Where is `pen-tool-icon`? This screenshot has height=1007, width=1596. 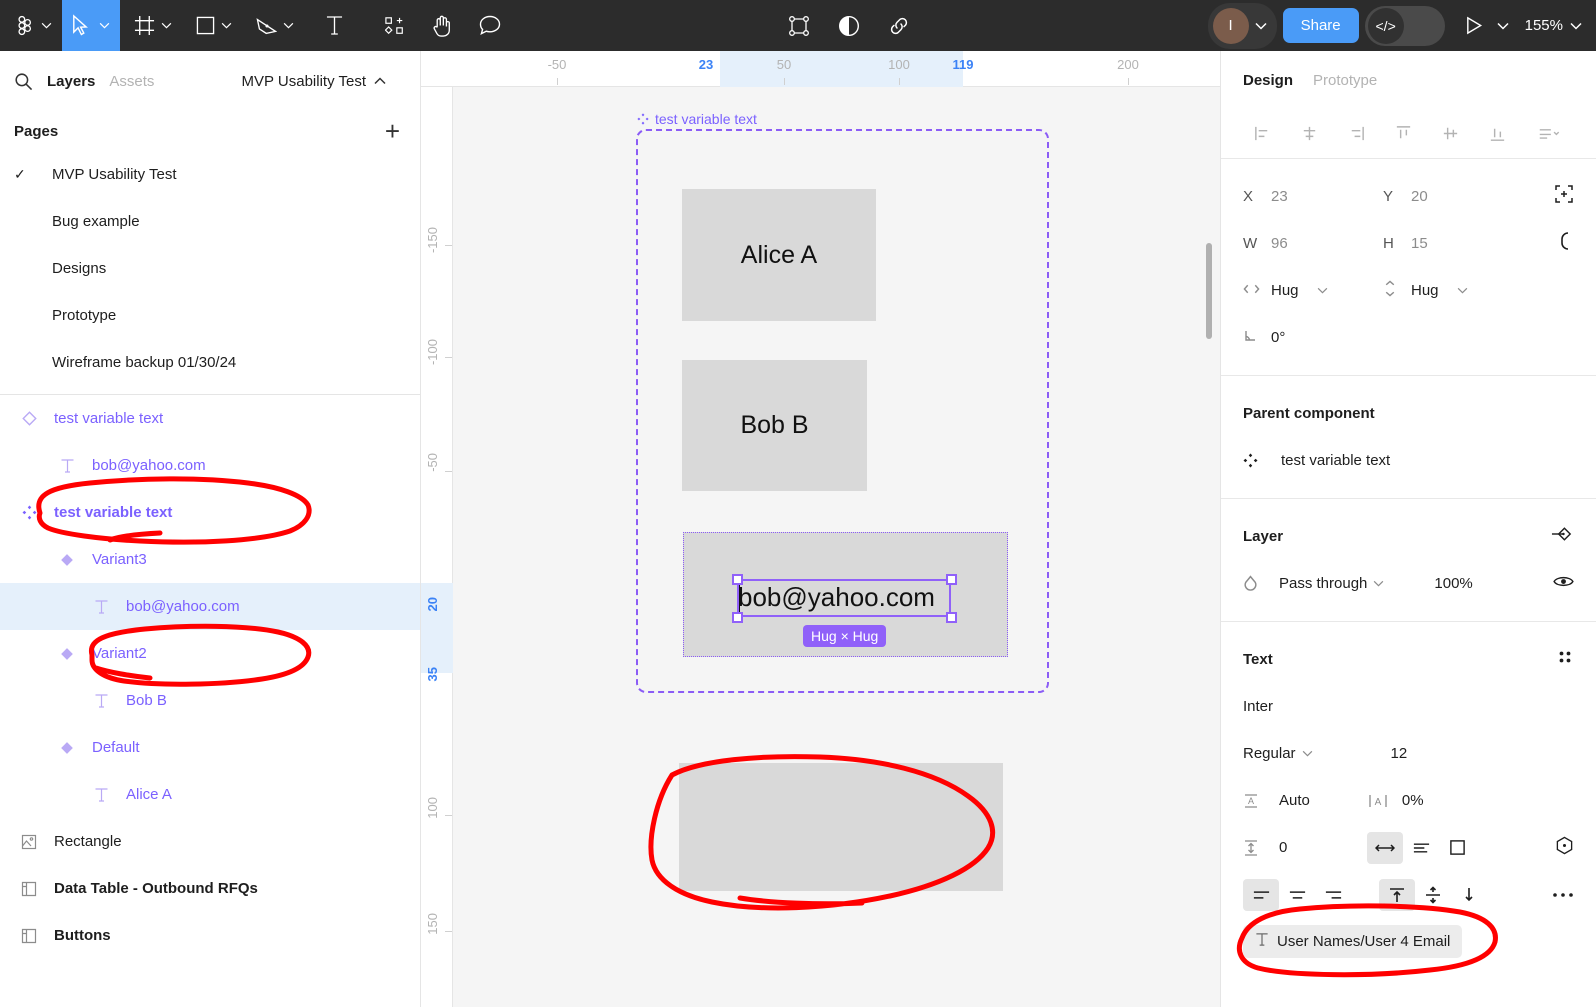 pen-tool-icon is located at coordinates (261, 25).